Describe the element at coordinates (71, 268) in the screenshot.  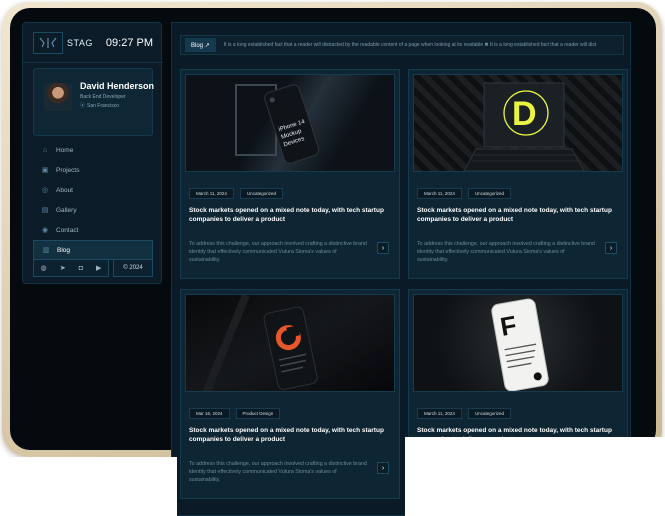
I see `social-links: ◍ ➤ ◘ ▶` at that location.